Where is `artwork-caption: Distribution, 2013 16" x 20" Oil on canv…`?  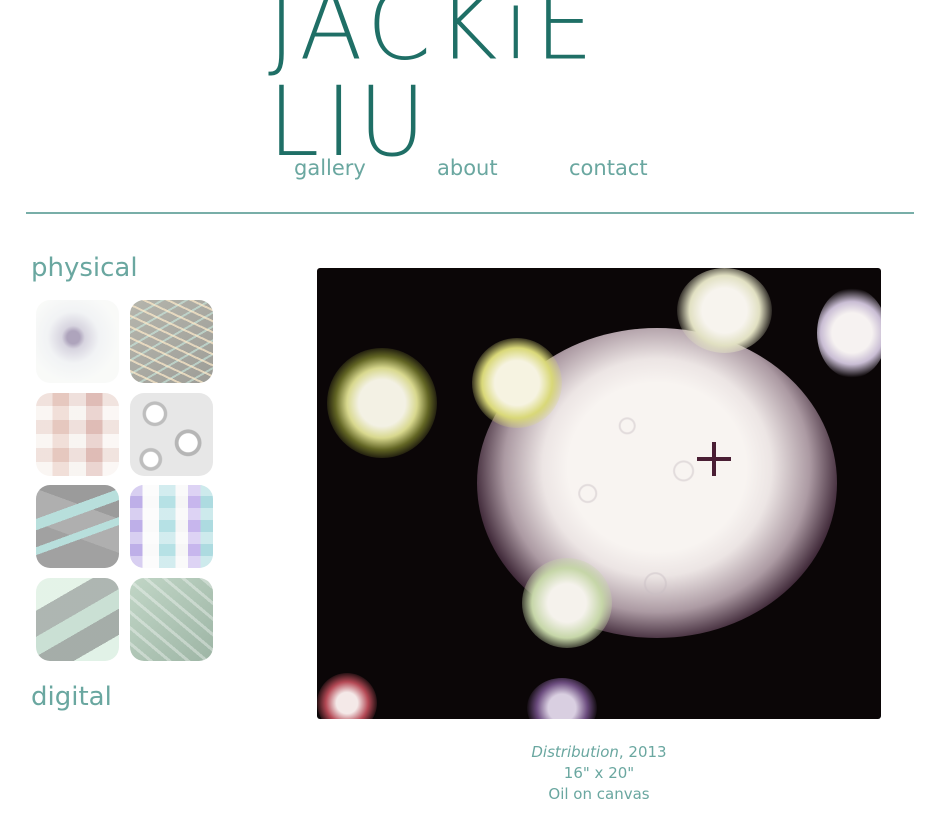 artwork-caption: Distribution, 2013 16" x 20" Oil on canv… is located at coordinates (599, 773).